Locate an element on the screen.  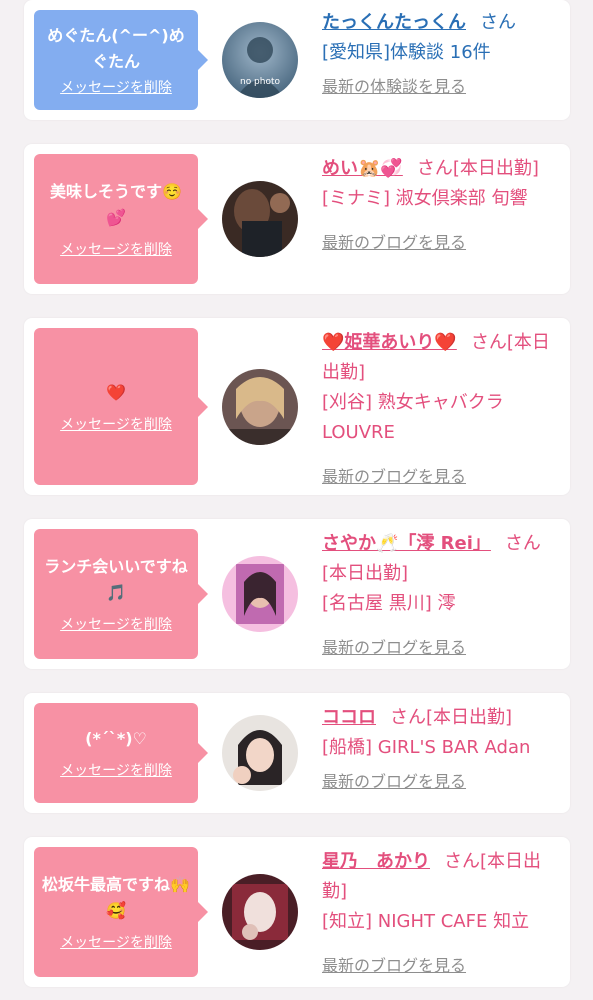
message-bubble: ランチ会いいですね🎵 メッセージを削除 is located at coordinates (121, 594).